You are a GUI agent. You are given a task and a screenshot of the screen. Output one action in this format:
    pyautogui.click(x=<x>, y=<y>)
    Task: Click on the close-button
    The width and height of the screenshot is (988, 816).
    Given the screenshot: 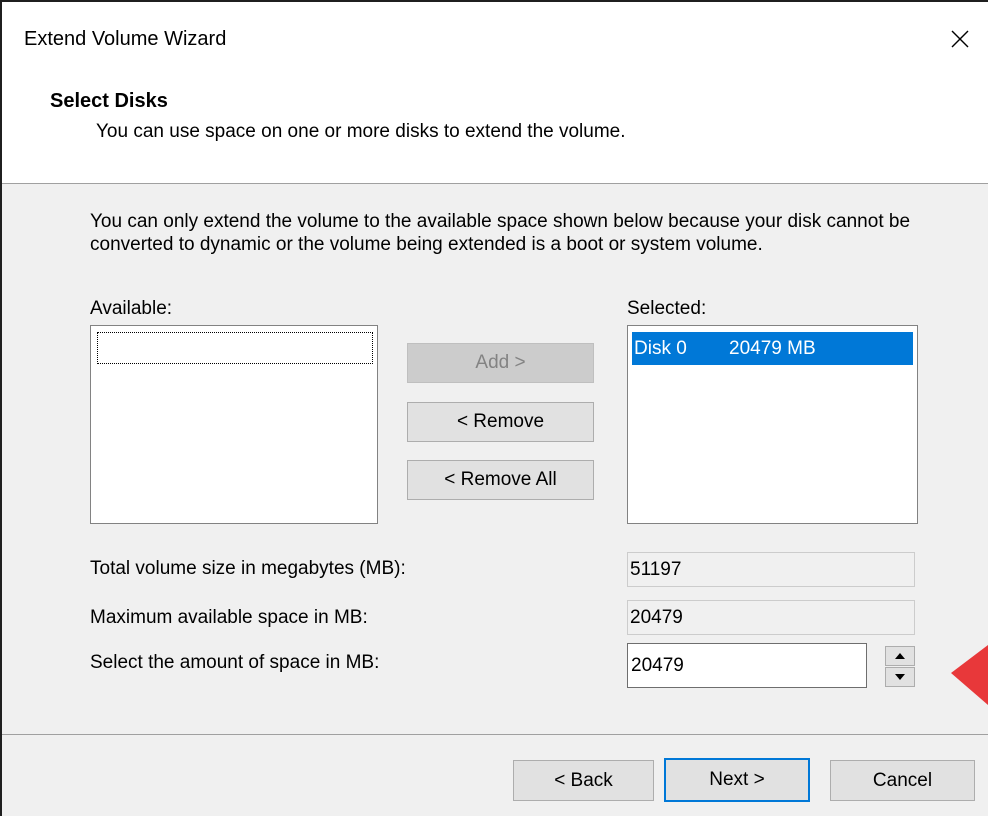 What is the action you would take?
    pyautogui.click(x=960, y=39)
    